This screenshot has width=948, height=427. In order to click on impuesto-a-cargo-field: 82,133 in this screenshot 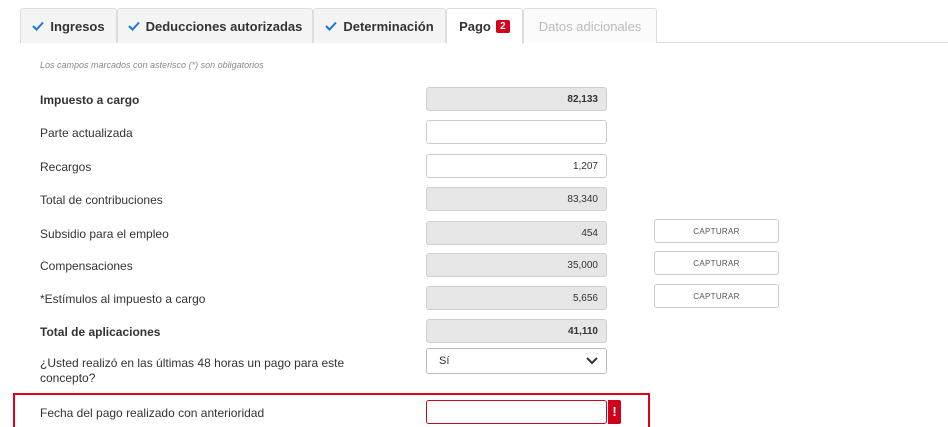, I will do `click(516, 99)`.